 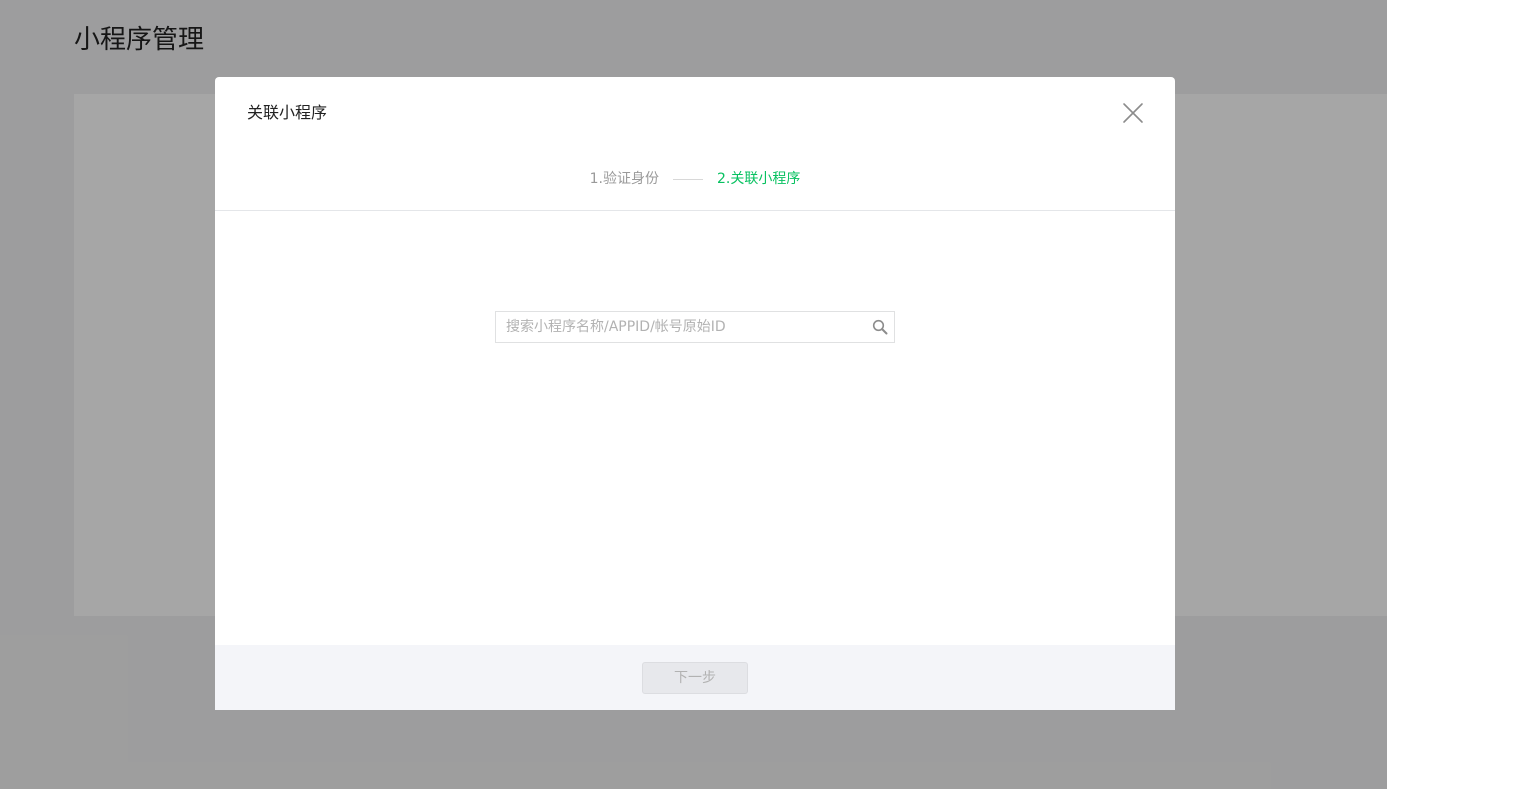 I want to click on step-link-miniprogram: 2.关联小程序, so click(x=759, y=179).